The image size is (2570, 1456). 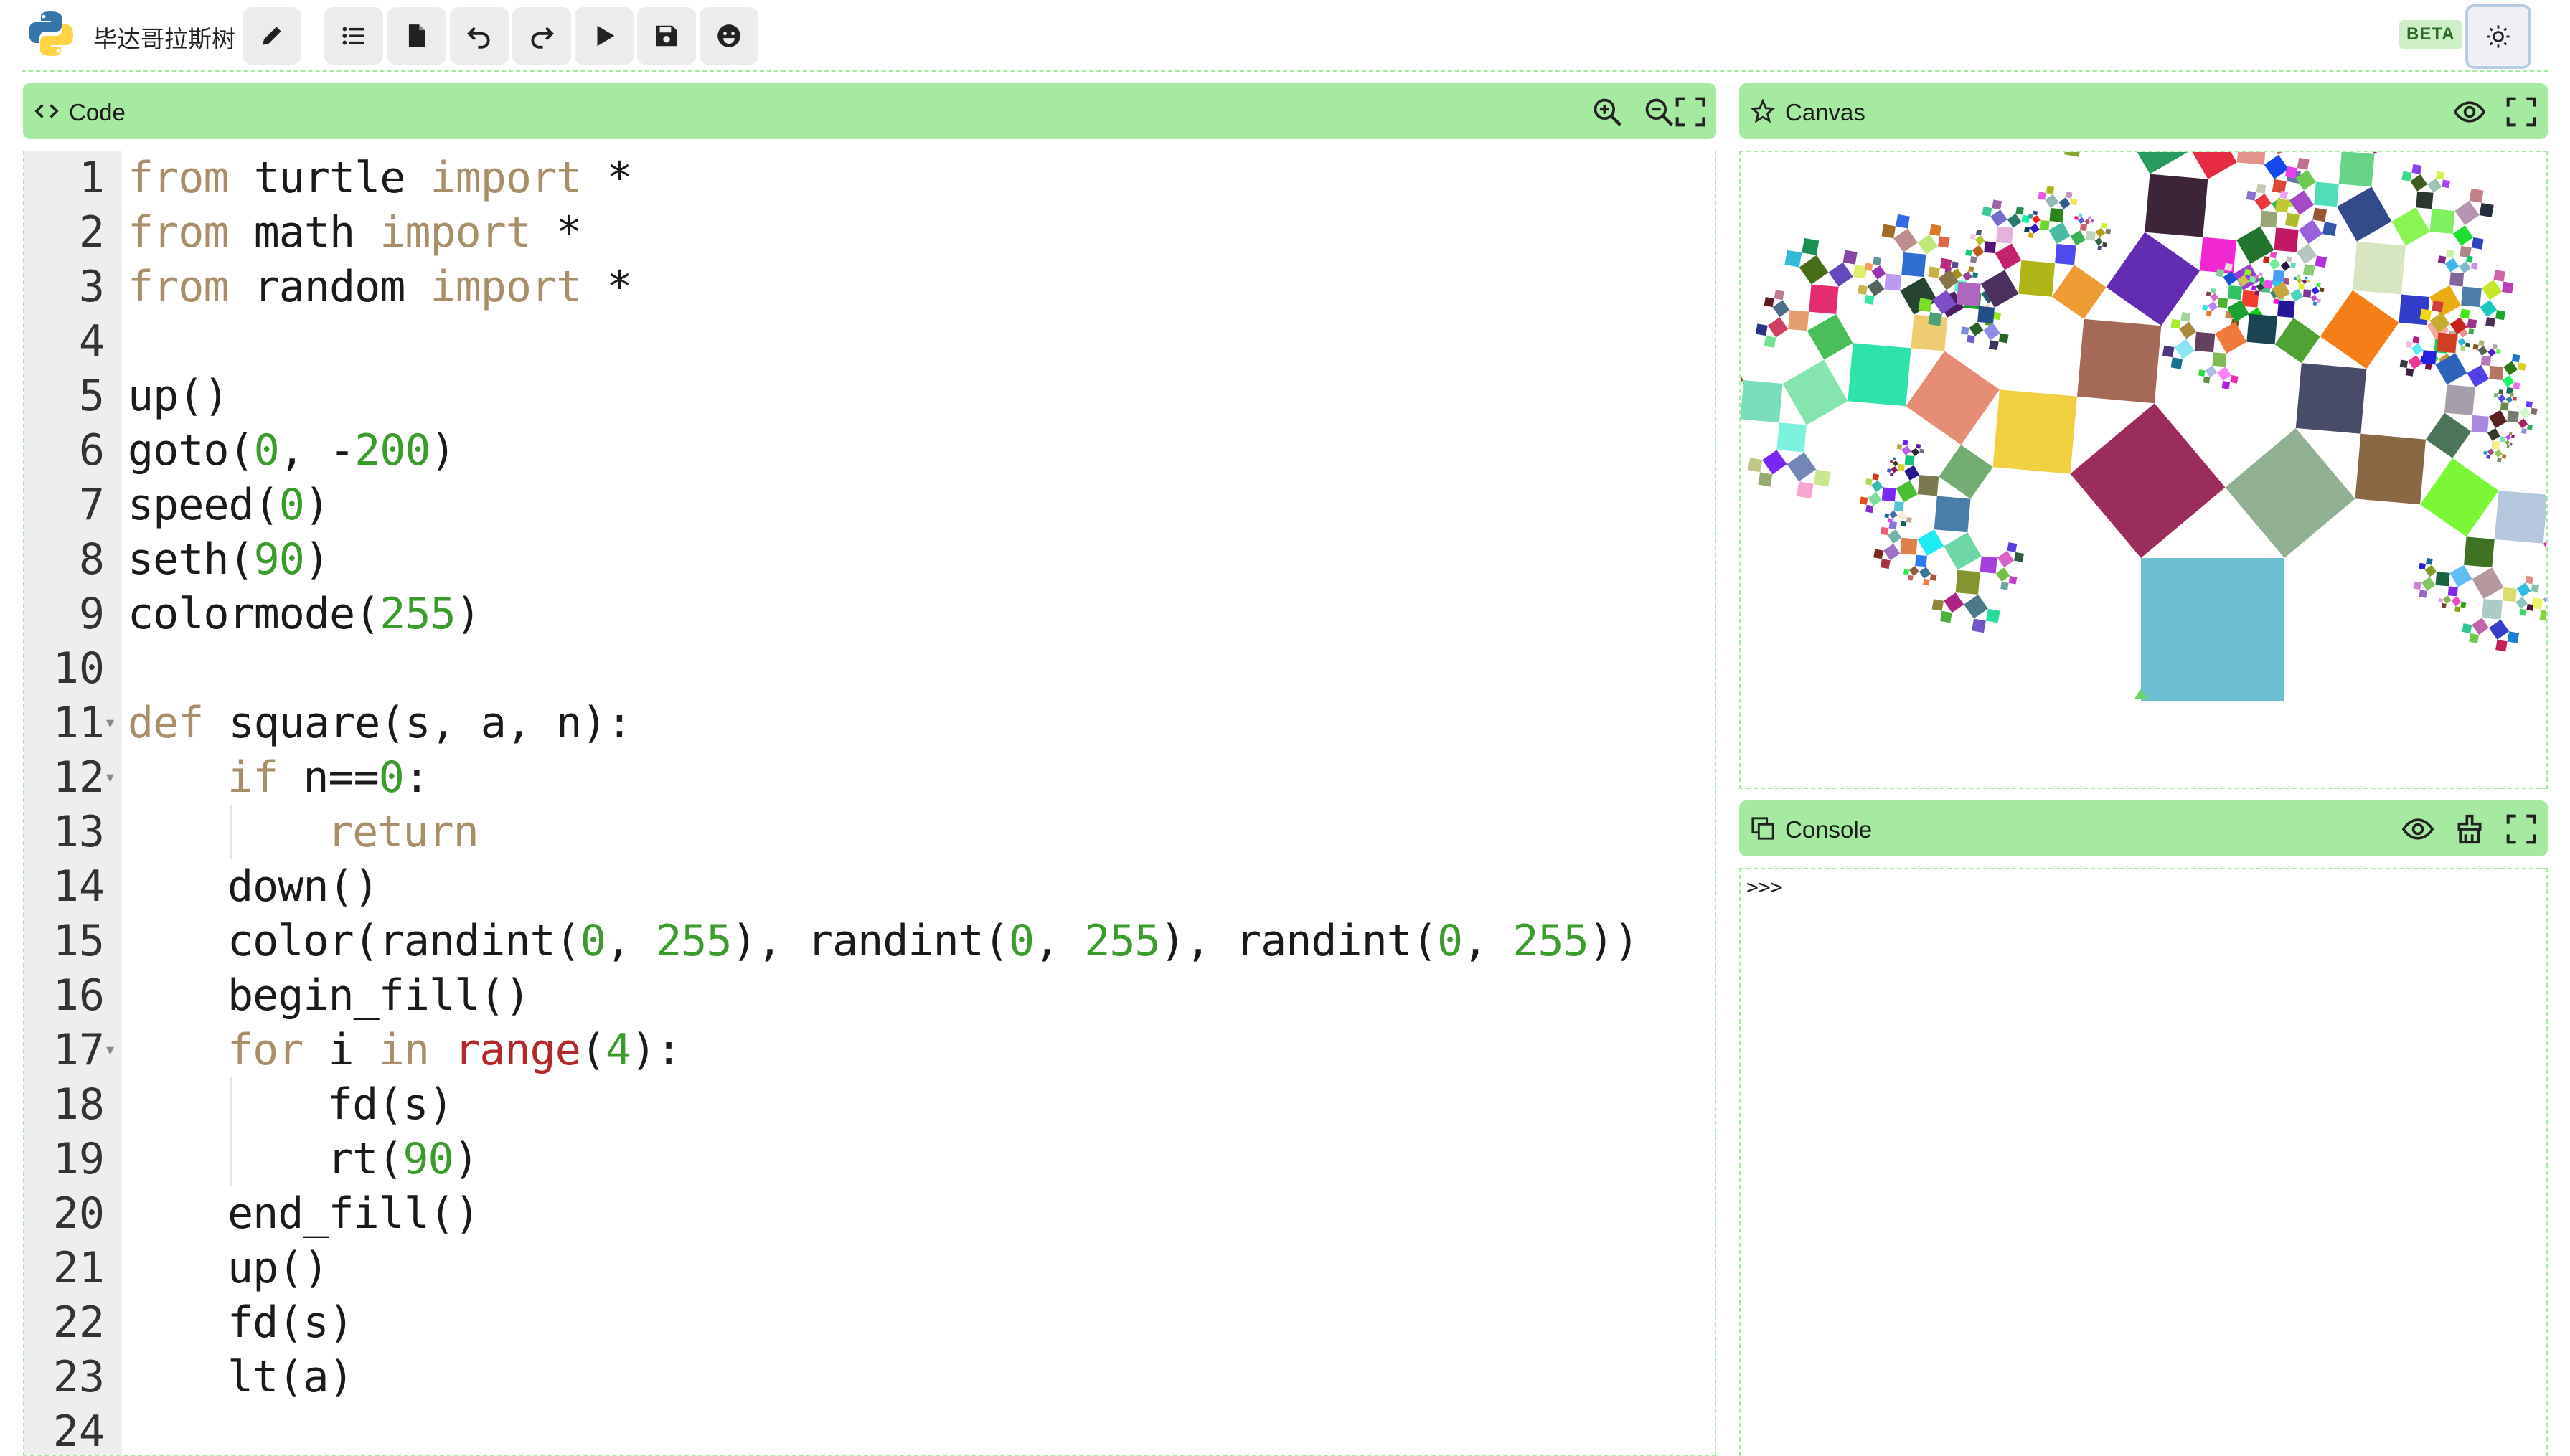 I want to click on console-panel-header: Console, so click(x=2143, y=828).